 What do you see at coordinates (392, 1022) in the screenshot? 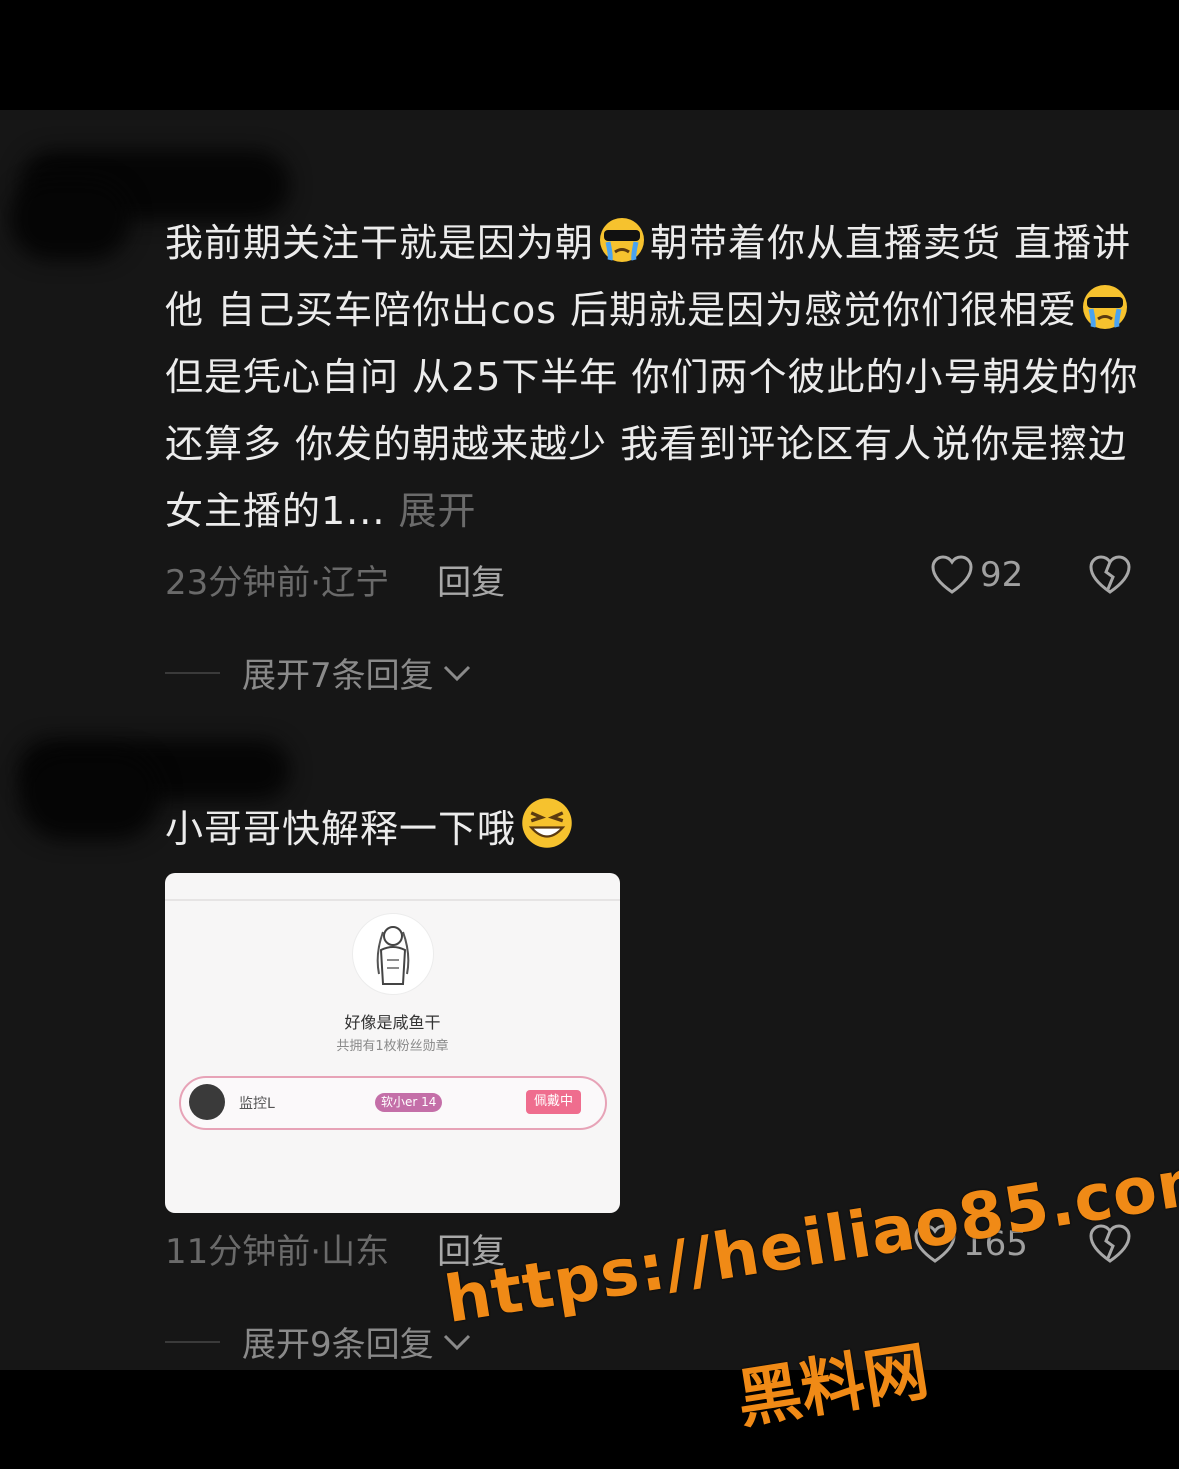
I see `profile-name: 好像是咸鱼干` at bounding box center [392, 1022].